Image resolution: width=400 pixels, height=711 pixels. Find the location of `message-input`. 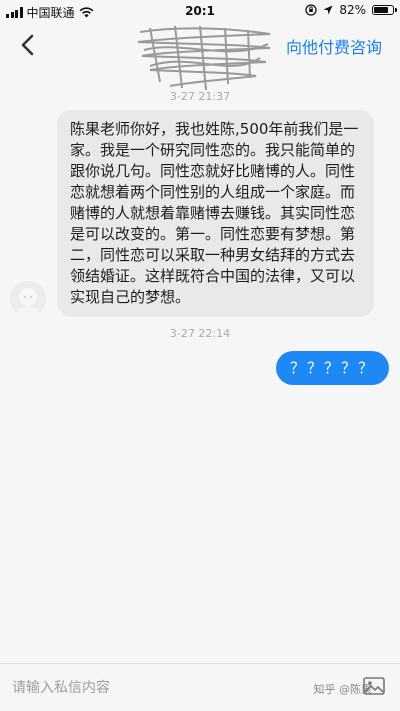

message-input is located at coordinates (162, 688).